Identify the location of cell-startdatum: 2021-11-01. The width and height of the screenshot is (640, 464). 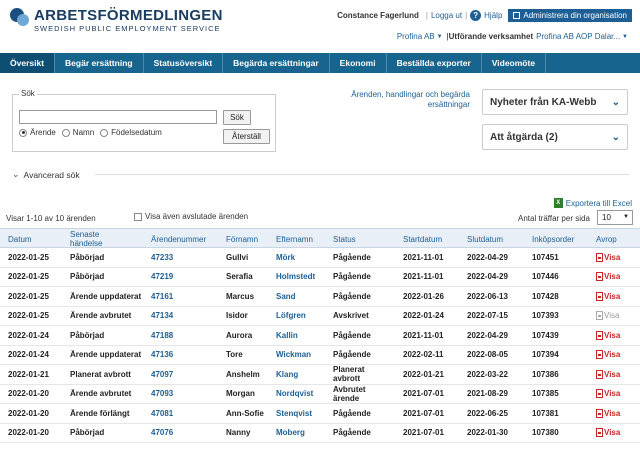
(423, 257).